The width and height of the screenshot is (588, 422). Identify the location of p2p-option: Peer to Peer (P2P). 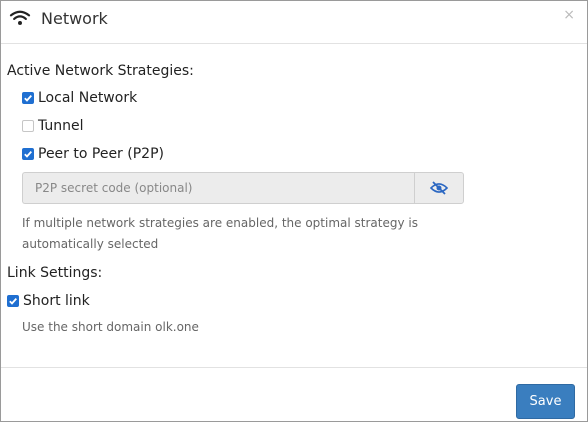
(93, 154).